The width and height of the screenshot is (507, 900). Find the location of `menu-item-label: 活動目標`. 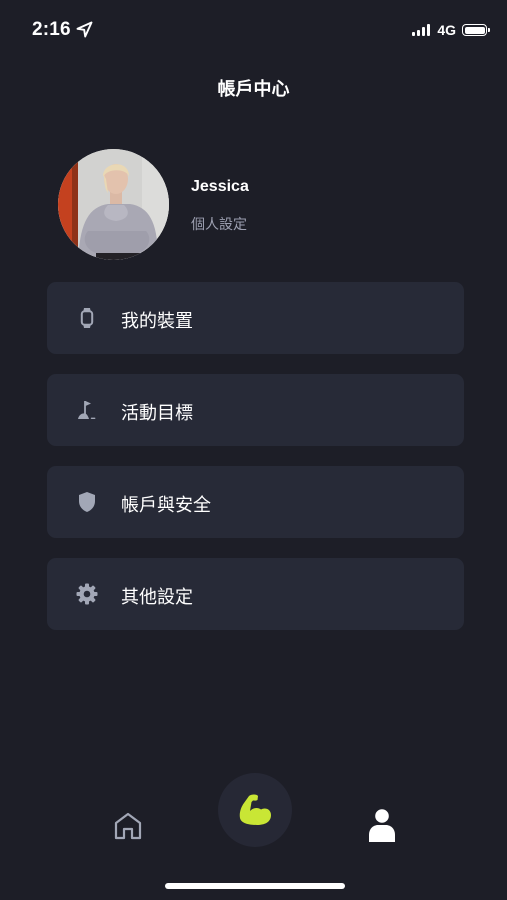

menu-item-label: 活動目標 is located at coordinates (157, 413).